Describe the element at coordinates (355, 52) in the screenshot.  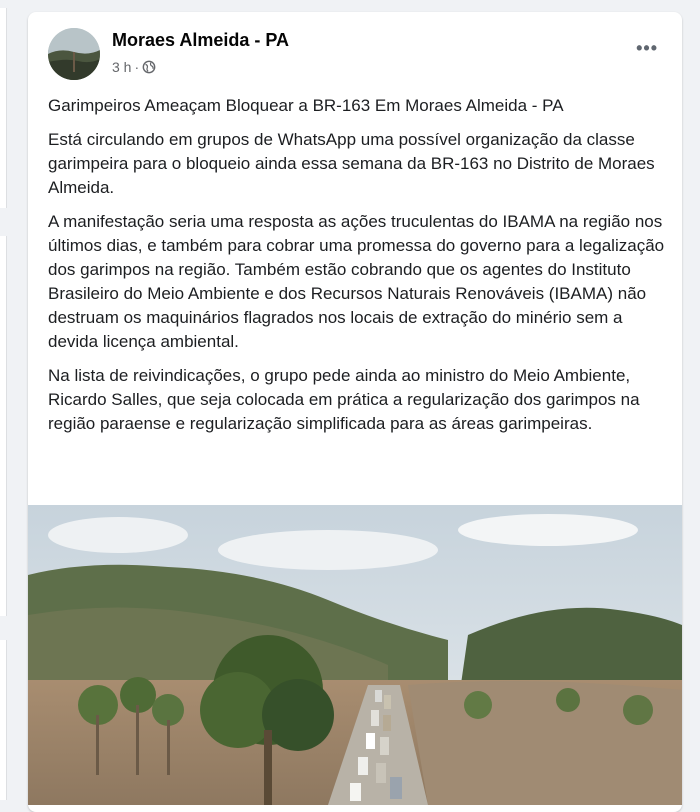
I see `post-header: Moraes Almeida - PA 3 h · •••` at that location.